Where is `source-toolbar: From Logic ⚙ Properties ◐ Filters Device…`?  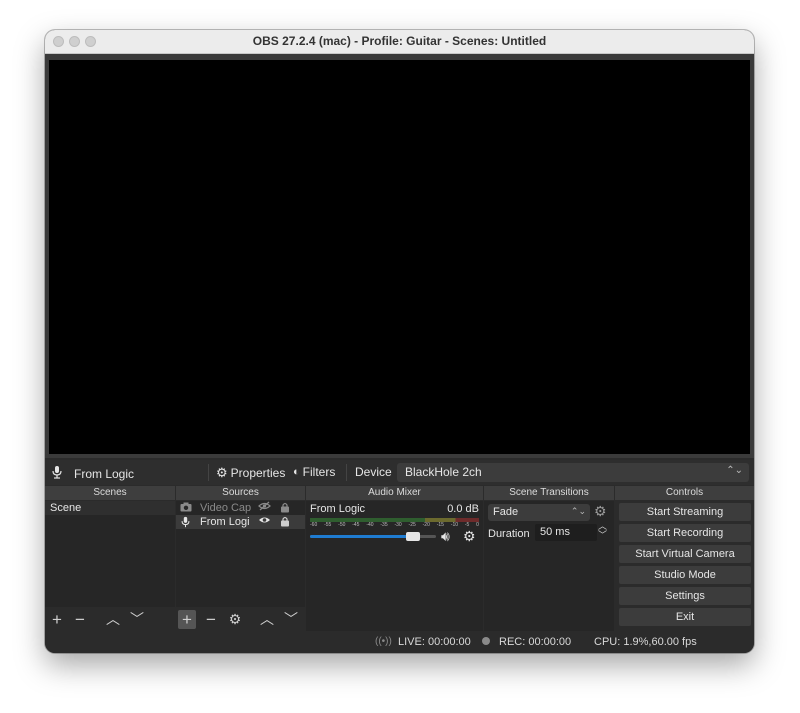 source-toolbar: From Logic ⚙ Properties ◐ Filters Device… is located at coordinates (399, 472).